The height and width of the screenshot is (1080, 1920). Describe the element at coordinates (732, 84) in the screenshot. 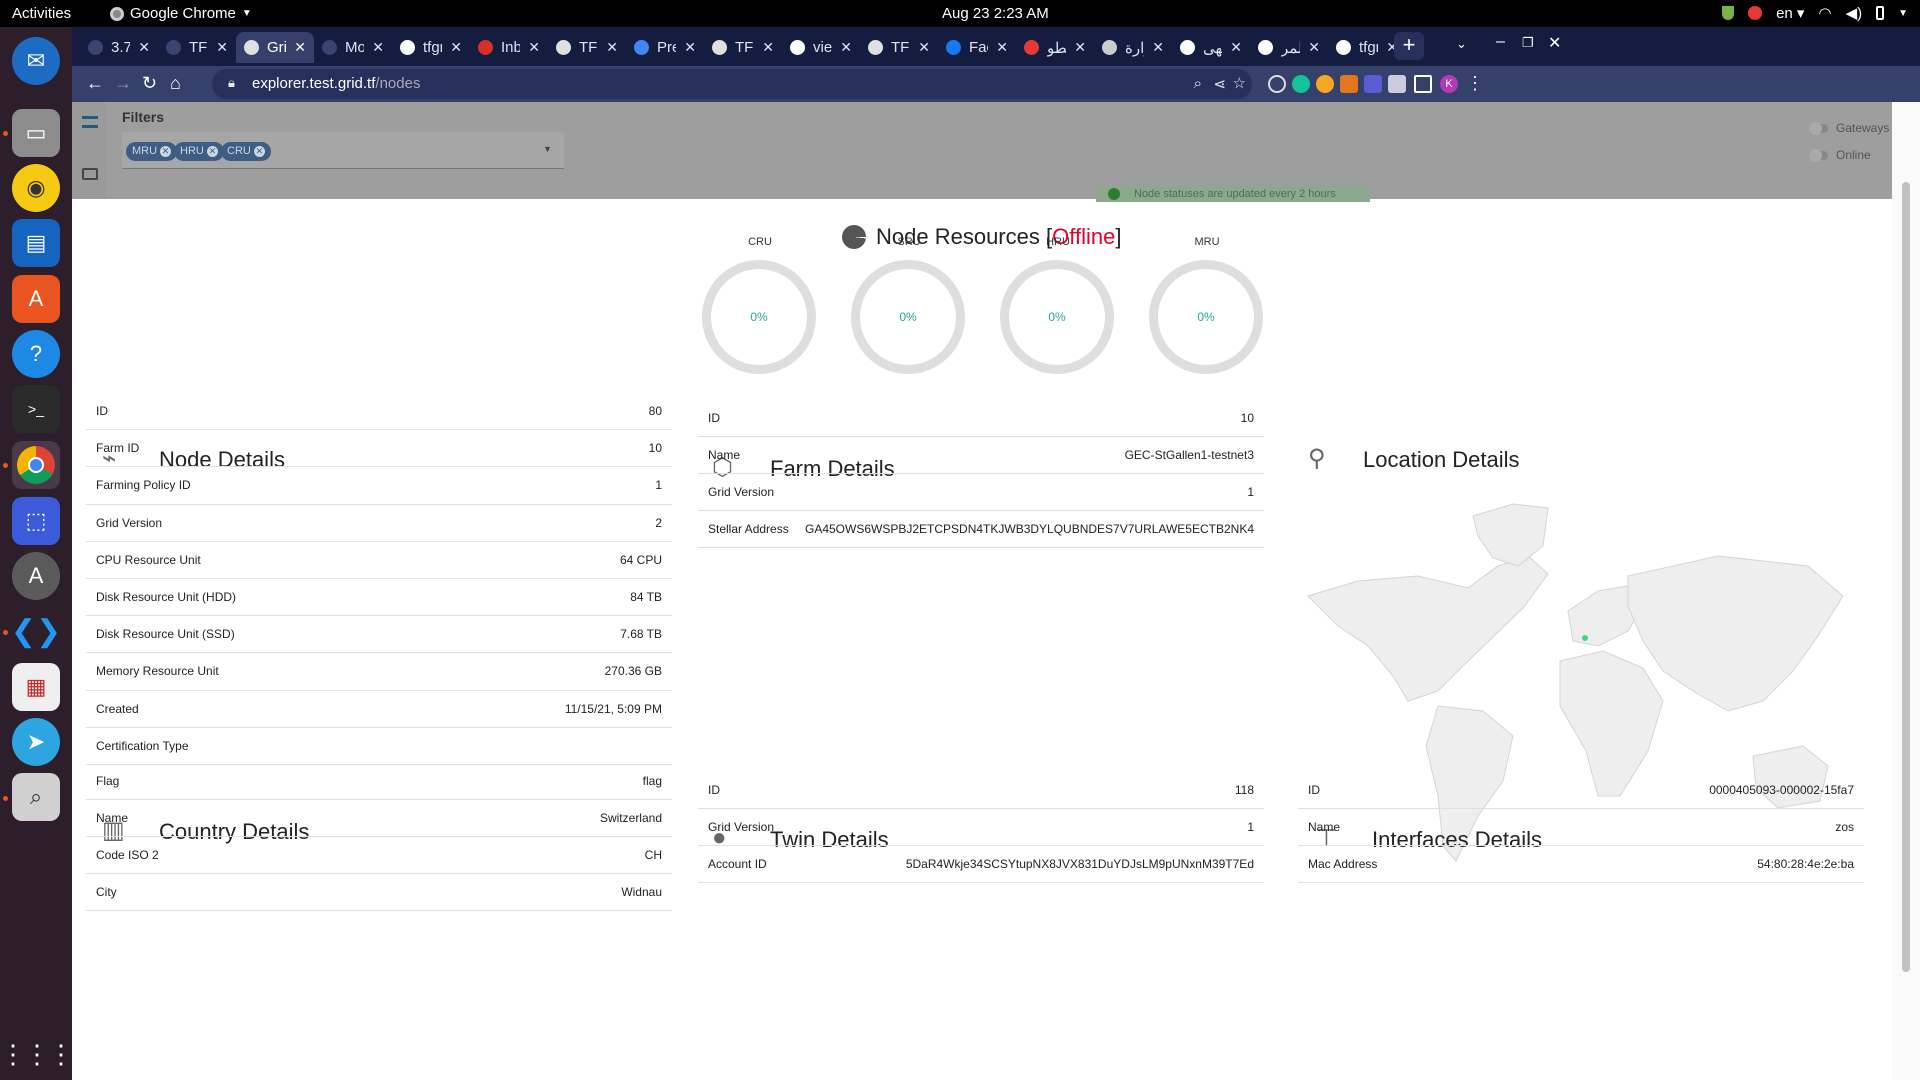

I see `address-bar: 🔒︎ explorer.test.grid.tf/nodes ⌕ ⋖ ☆` at that location.